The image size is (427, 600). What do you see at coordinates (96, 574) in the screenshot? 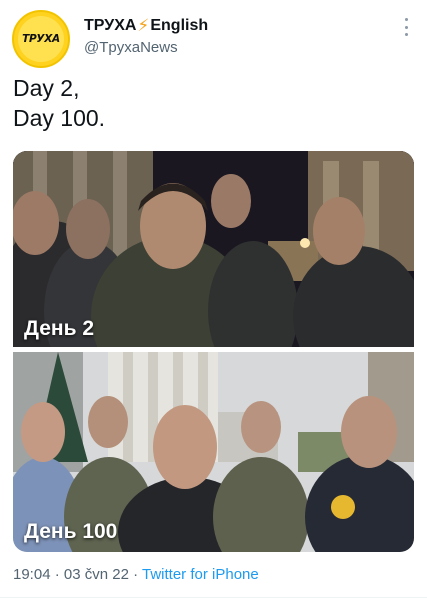
I see `tweet-date: 03 čvn 22` at bounding box center [96, 574].